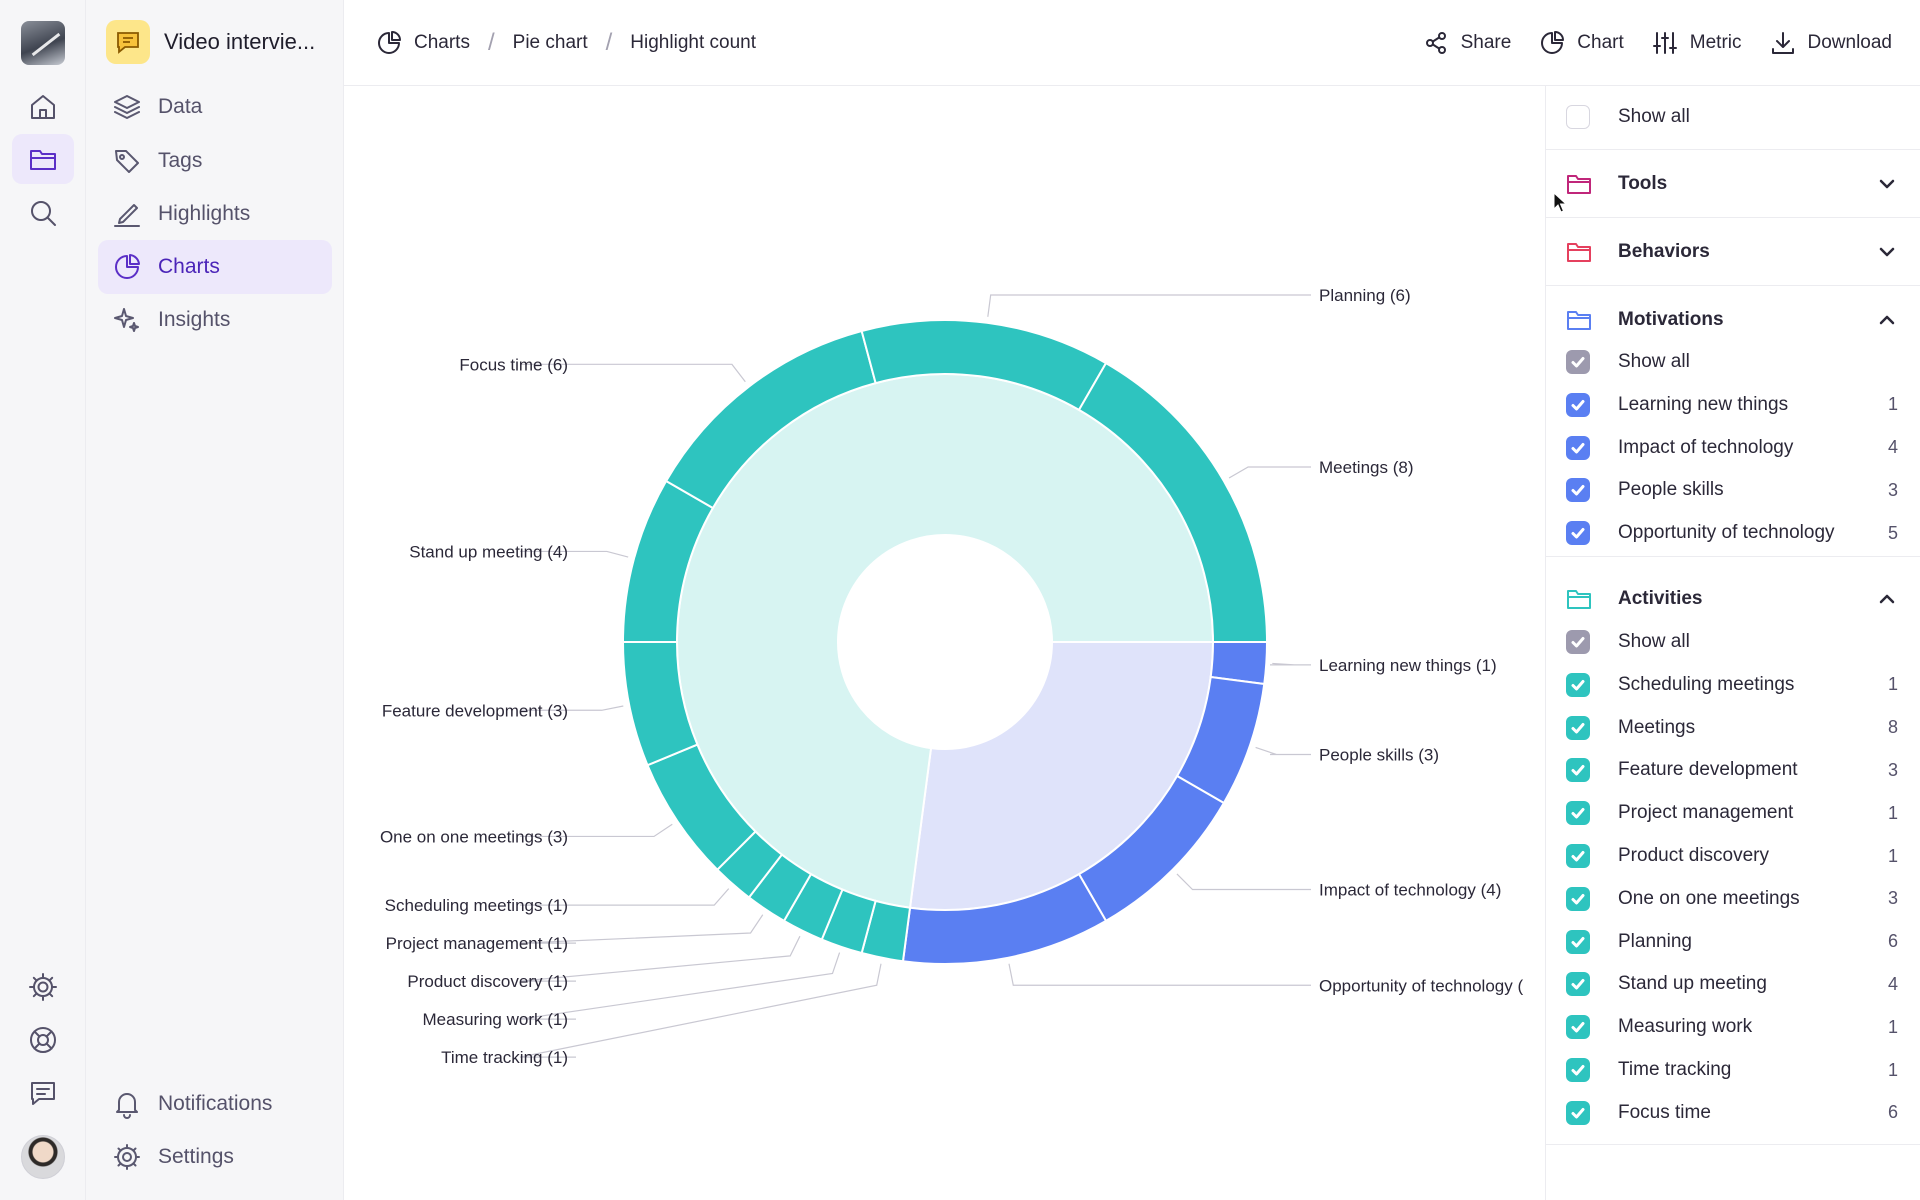  What do you see at coordinates (43, 107) in the screenshot?
I see `home-icon` at bounding box center [43, 107].